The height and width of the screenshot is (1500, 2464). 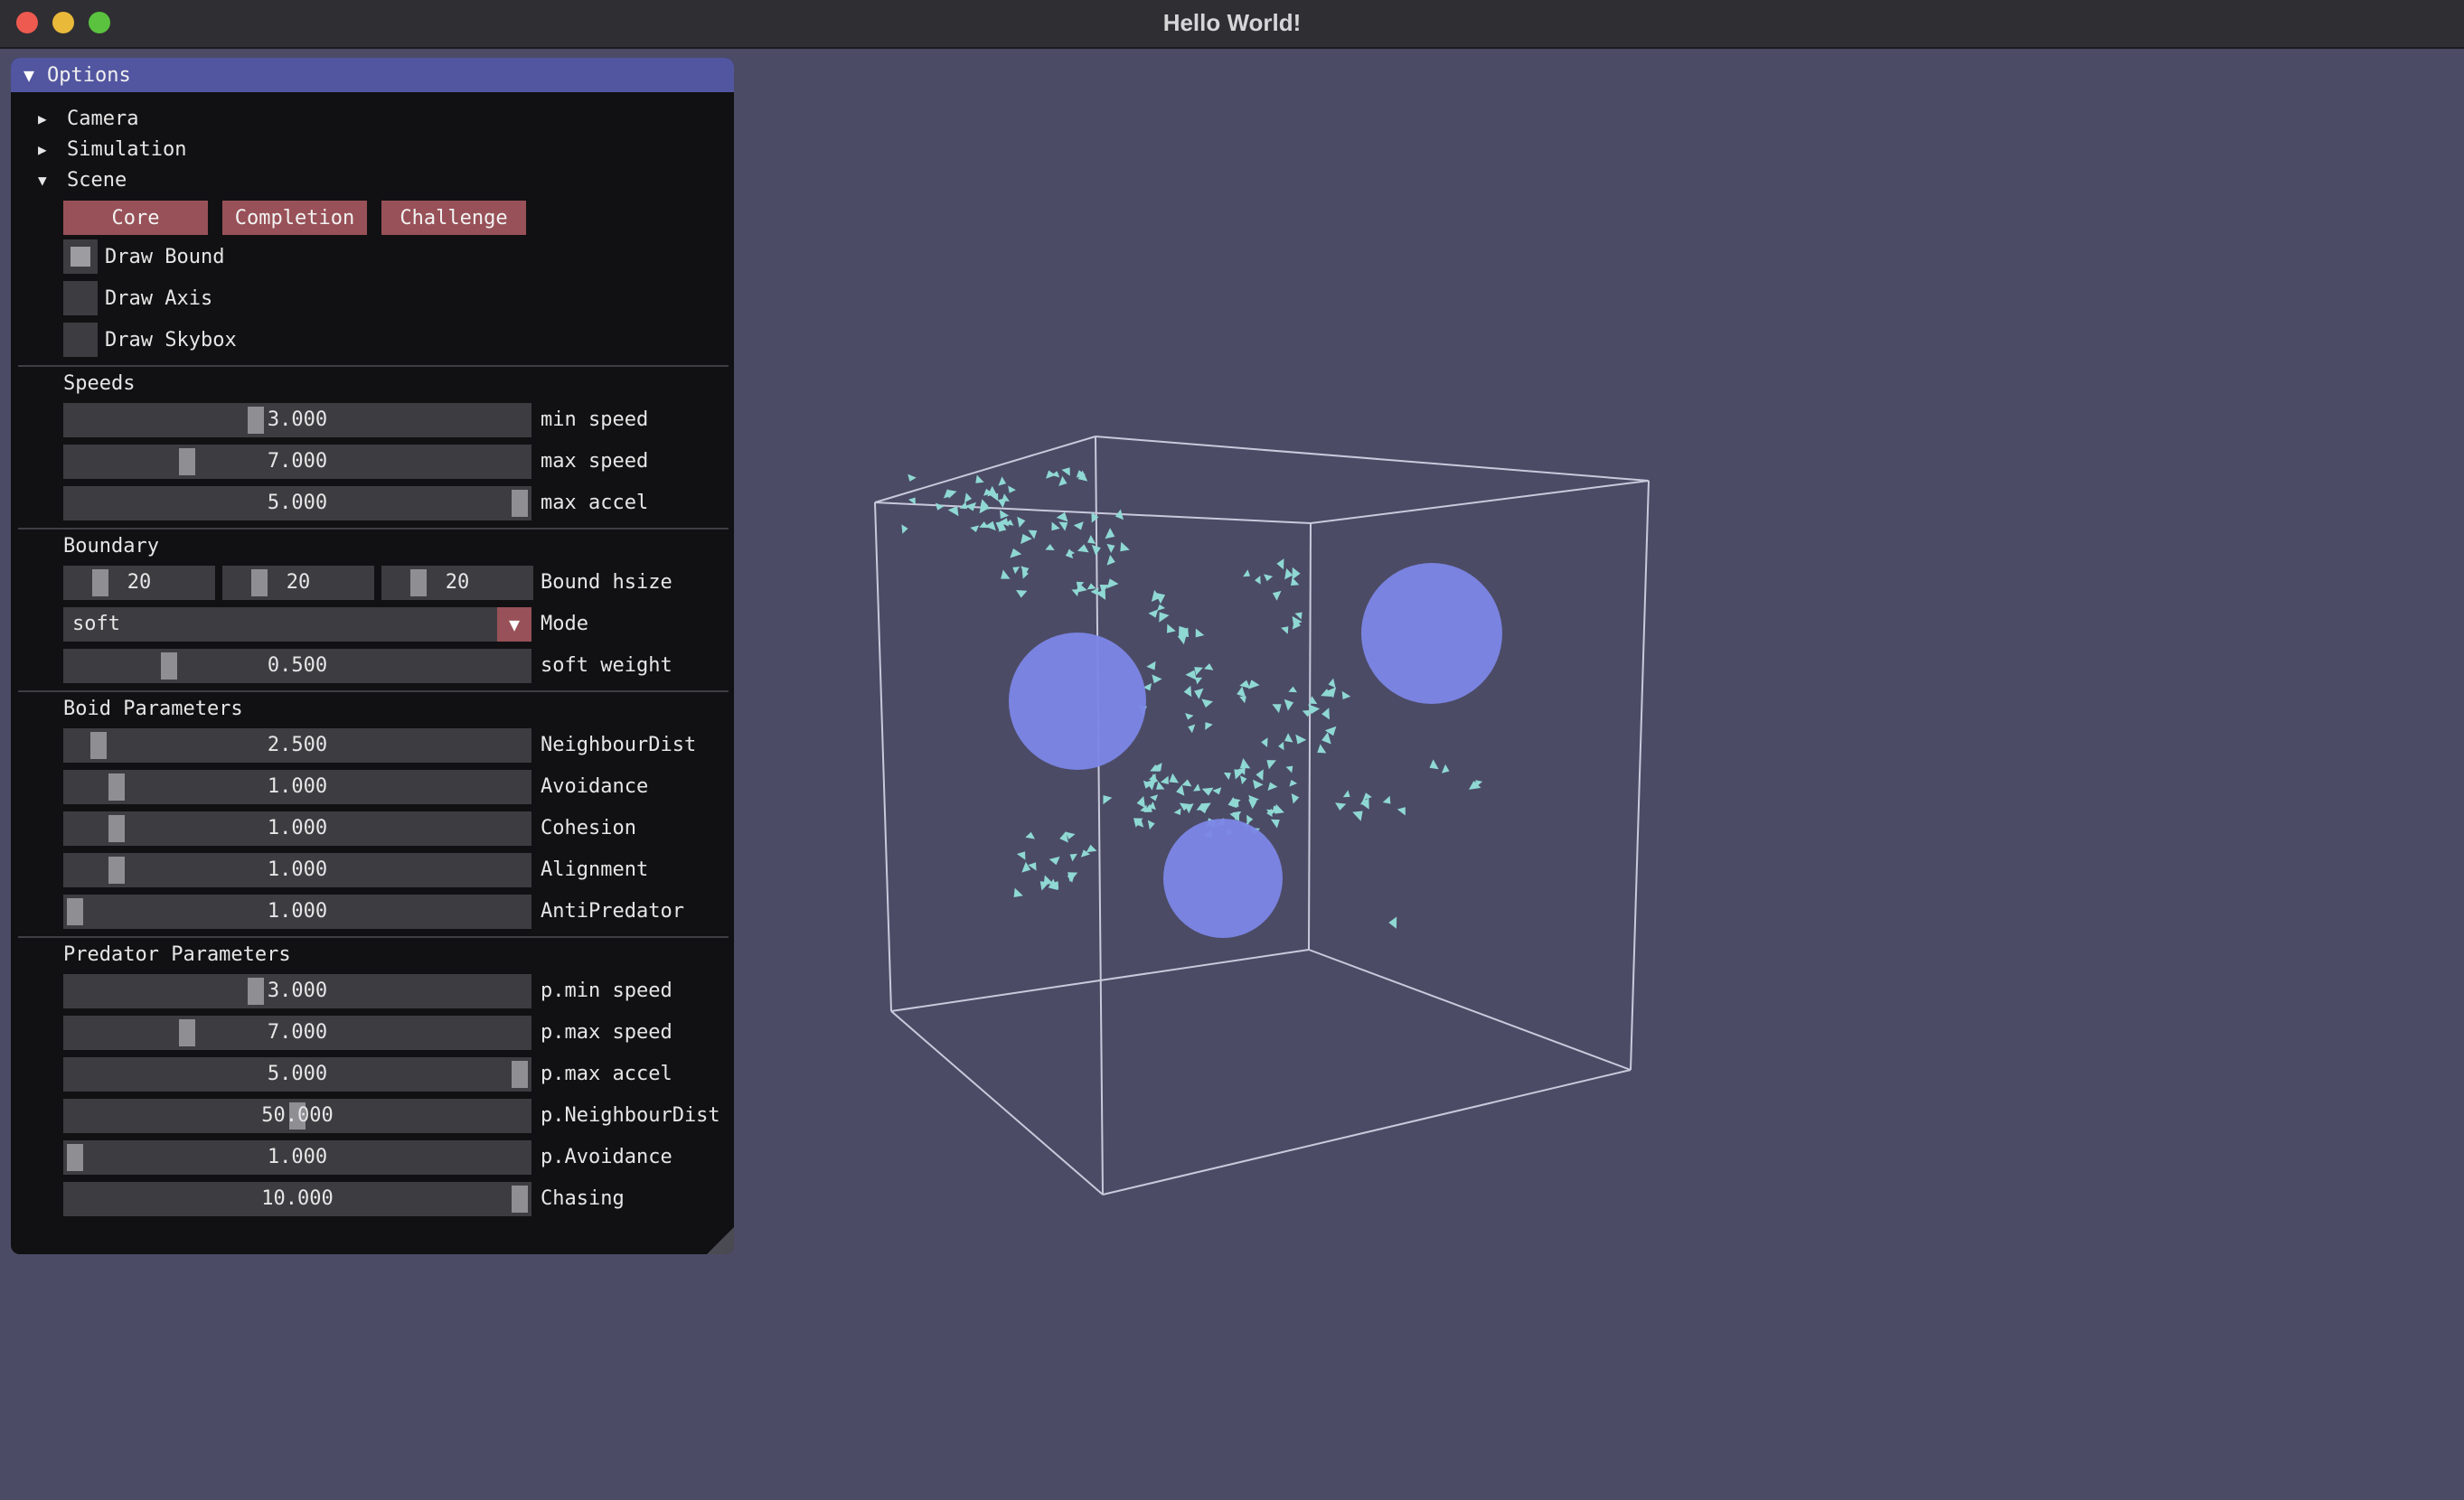 I want to click on draw-bound-checkbox: Draw Bound, so click(x=143, y=257).